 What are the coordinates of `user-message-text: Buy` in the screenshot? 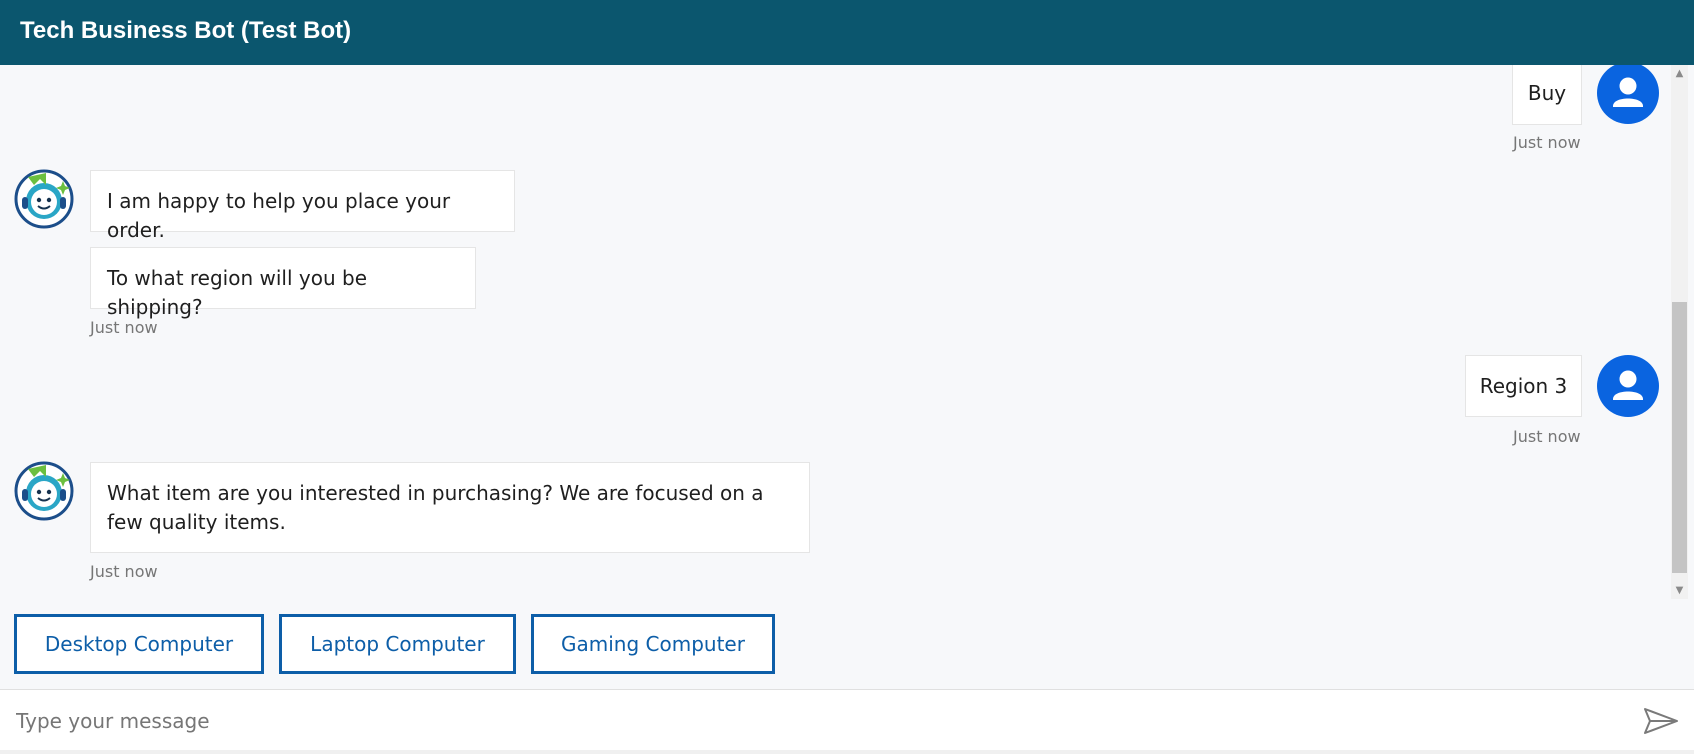 It's located at (1547, 92).